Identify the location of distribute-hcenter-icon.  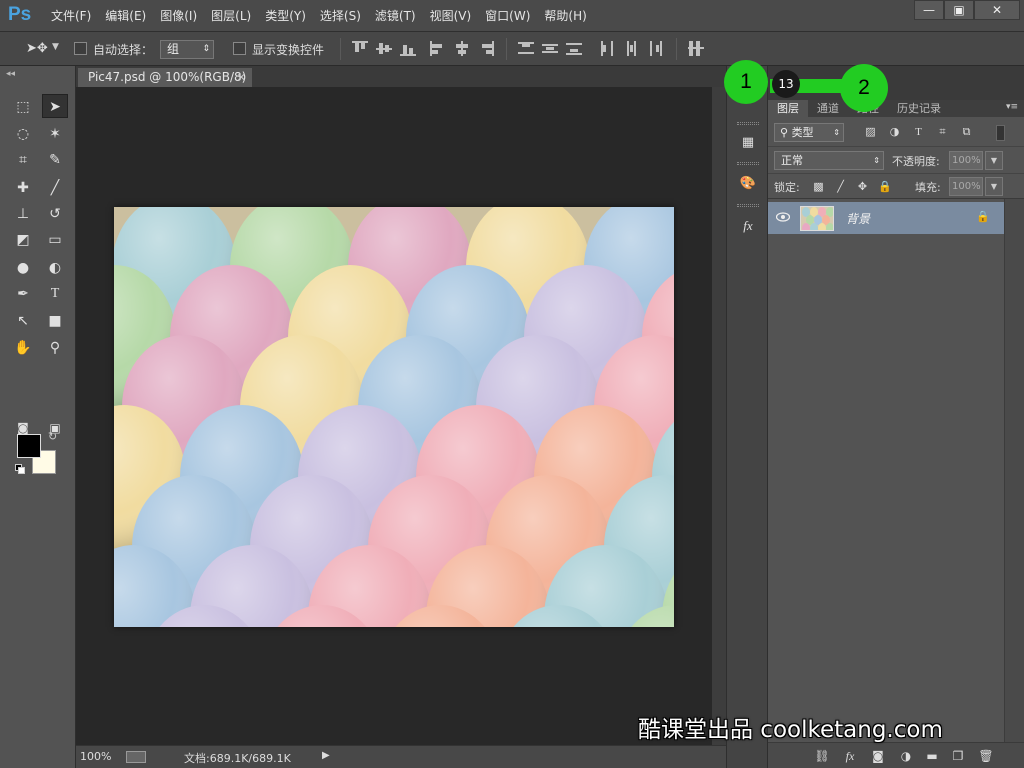
(632, 48).